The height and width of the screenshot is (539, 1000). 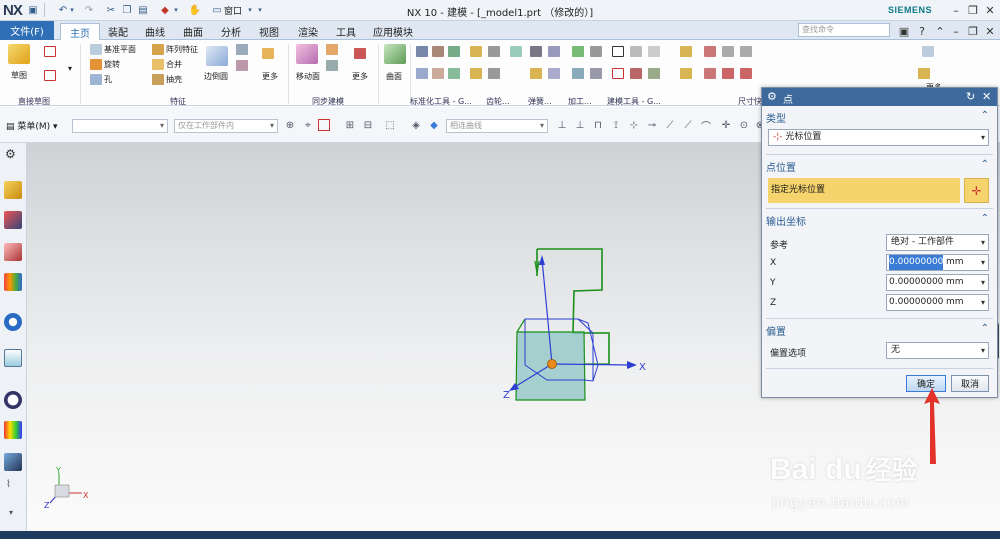 I want to click on undo-dropdown-icon: ▾, so click(x=72, y=10).